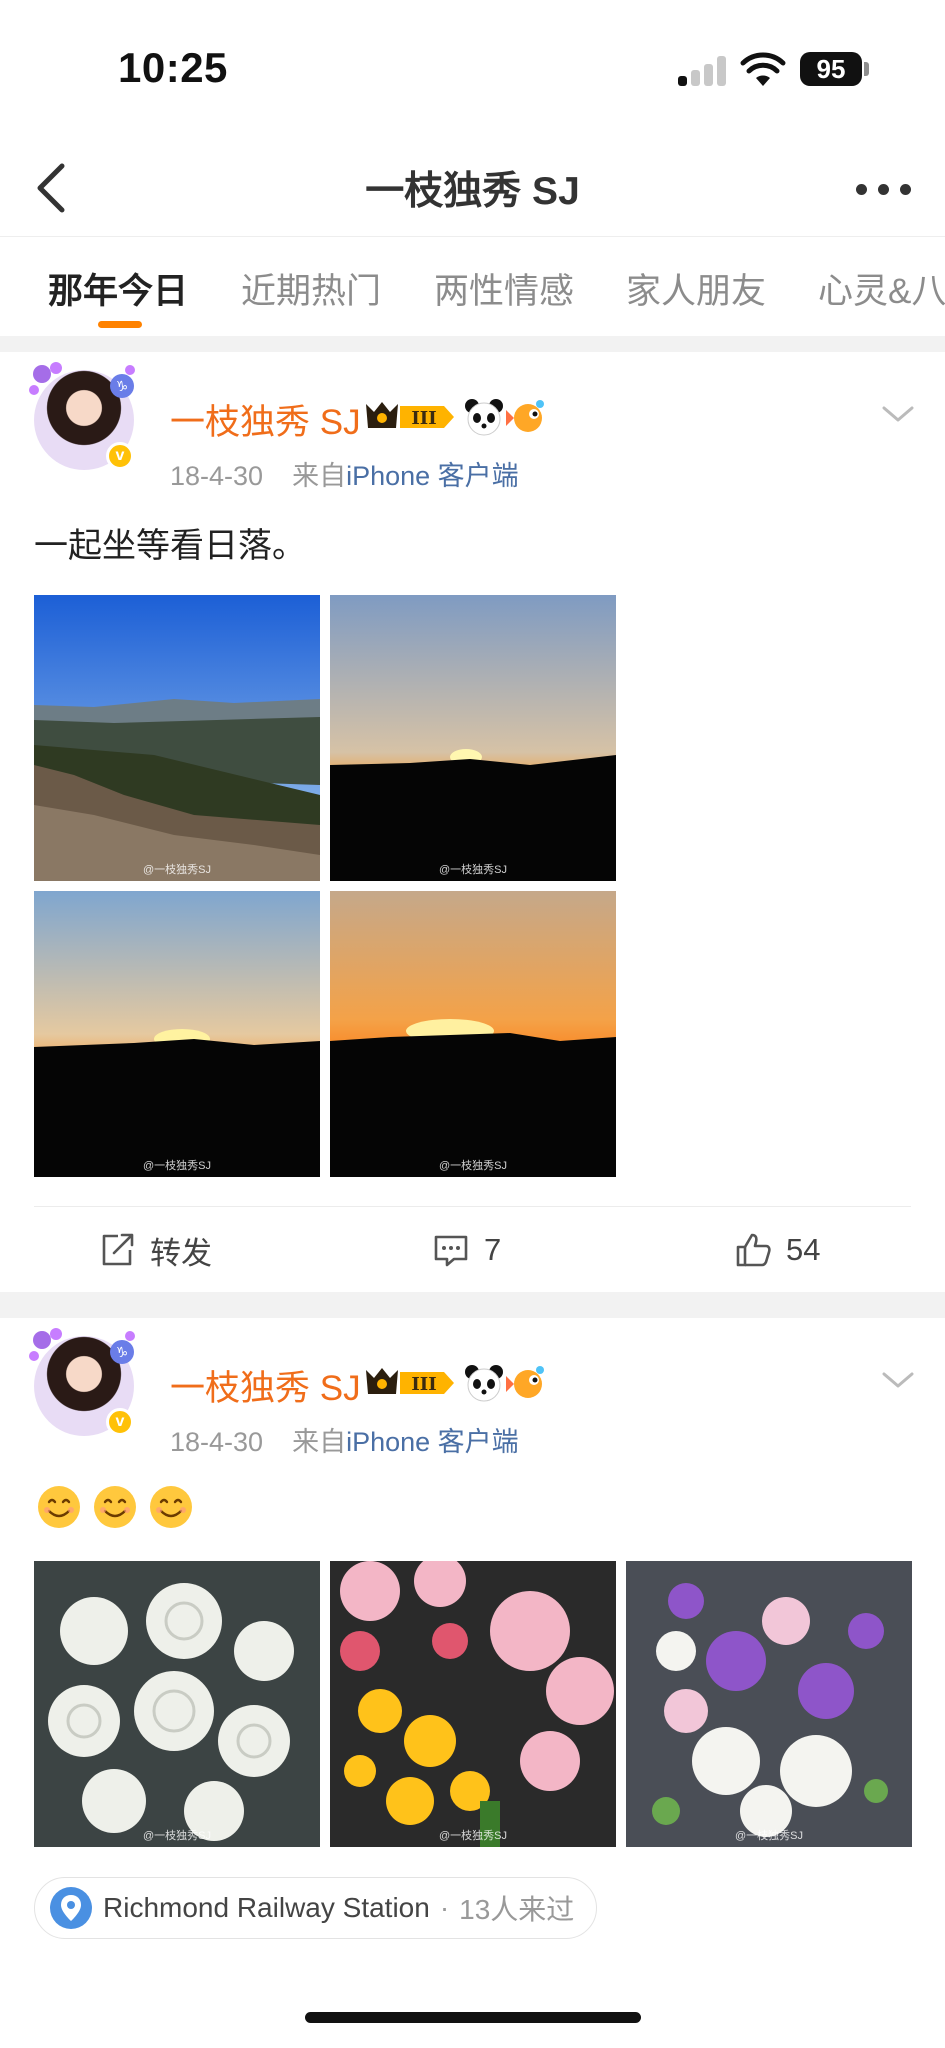 Image resolution: width=945 pixels, height=2048 pixels. I want to click on comment-count: 7, so click(493, 1249).